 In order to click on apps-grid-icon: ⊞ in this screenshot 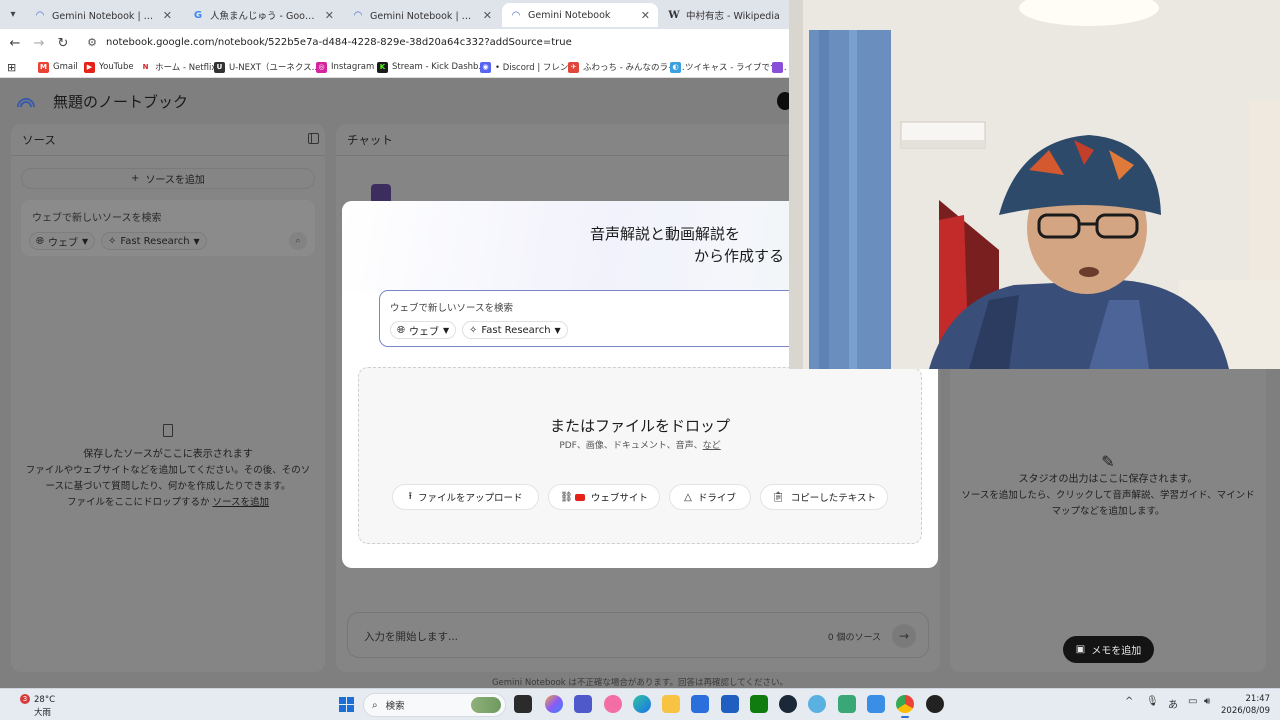, I will do `click(11, 67)`.